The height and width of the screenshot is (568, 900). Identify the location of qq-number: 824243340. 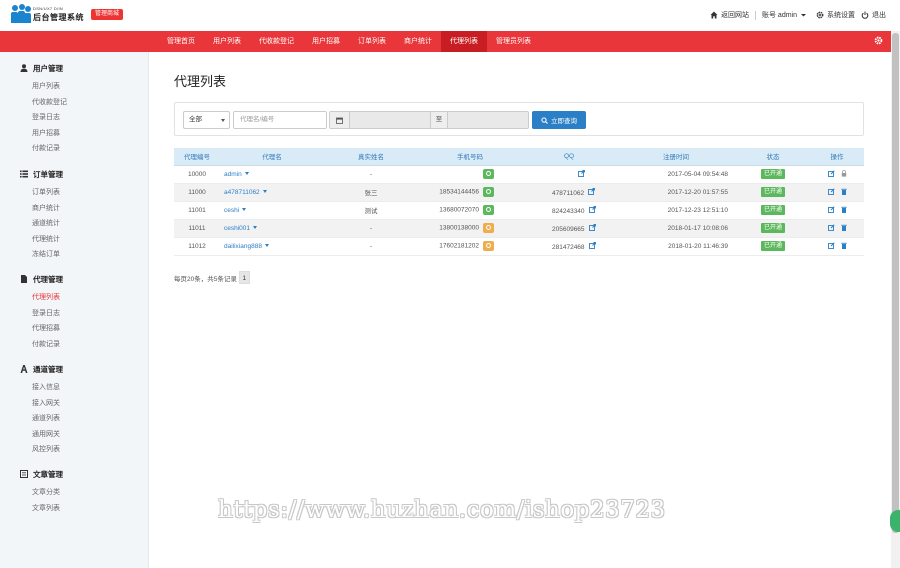
(568, 211).